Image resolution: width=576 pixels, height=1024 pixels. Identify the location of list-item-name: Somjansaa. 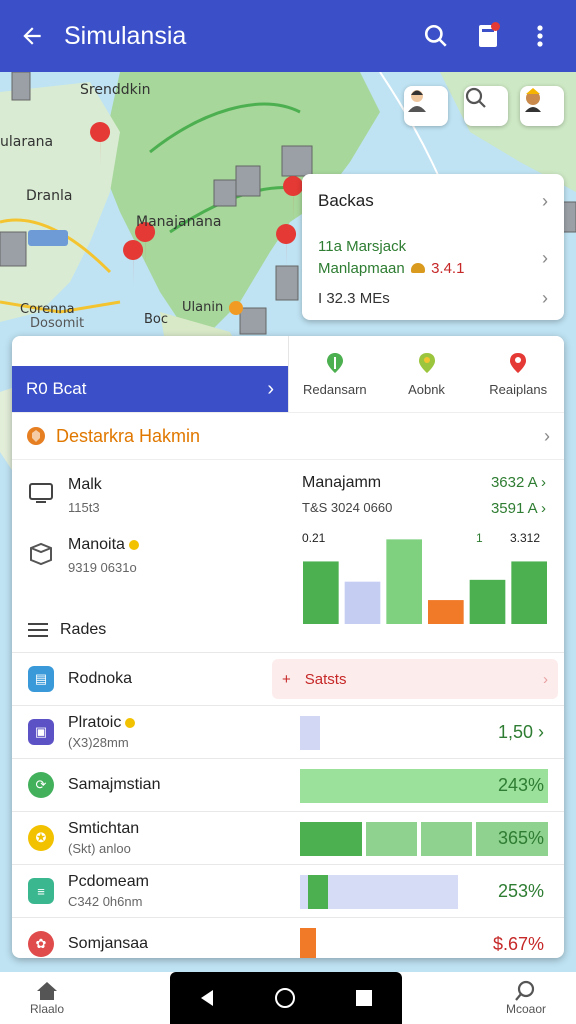
(108, 943).